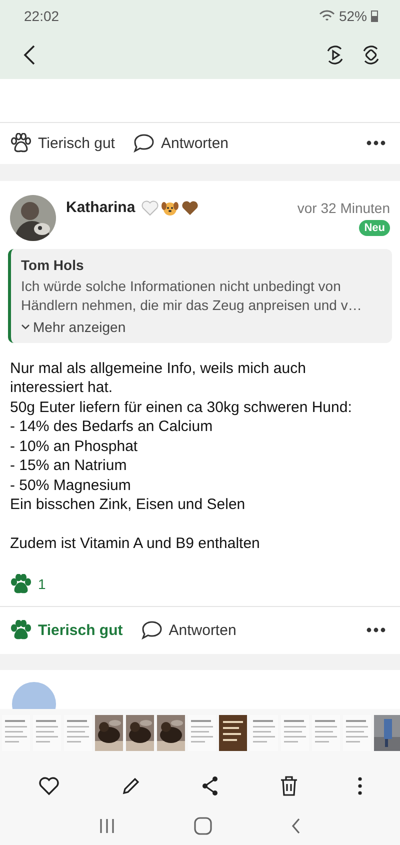 This screenshot has width=400, height=845. I want to click on post-text: - 50% Magnesium, so click(71, 486).